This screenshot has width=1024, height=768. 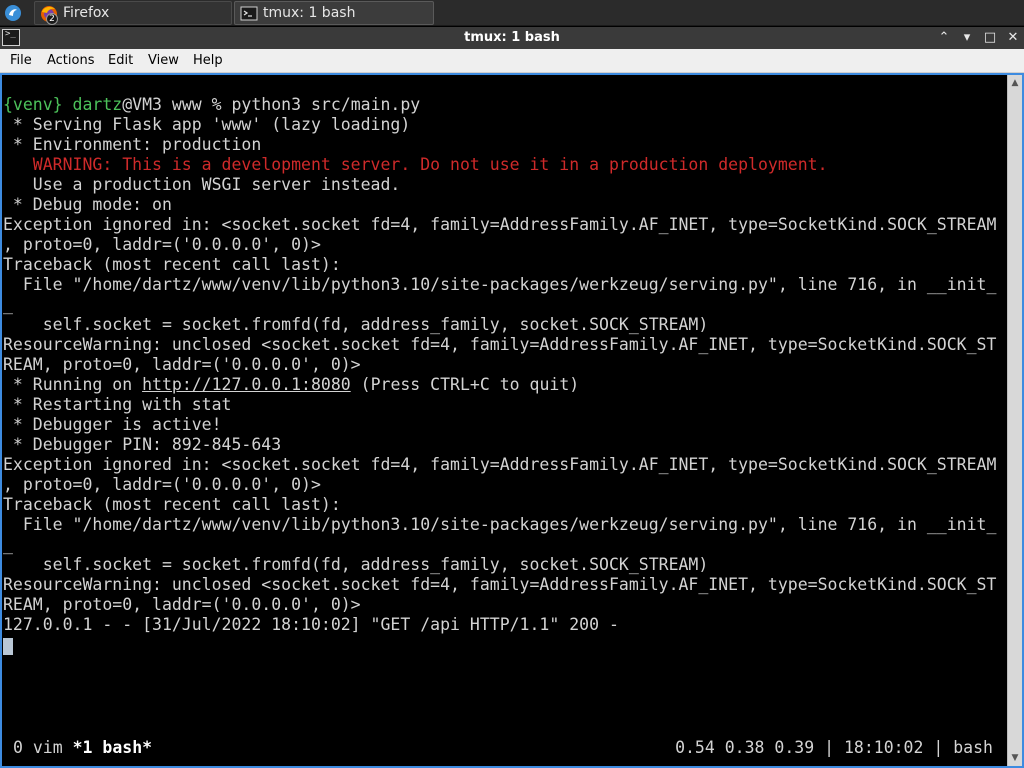 What do you see at coordinates (8, 646) in the screenshot?
I see `text-cursor` at bounding box center [8, 646].